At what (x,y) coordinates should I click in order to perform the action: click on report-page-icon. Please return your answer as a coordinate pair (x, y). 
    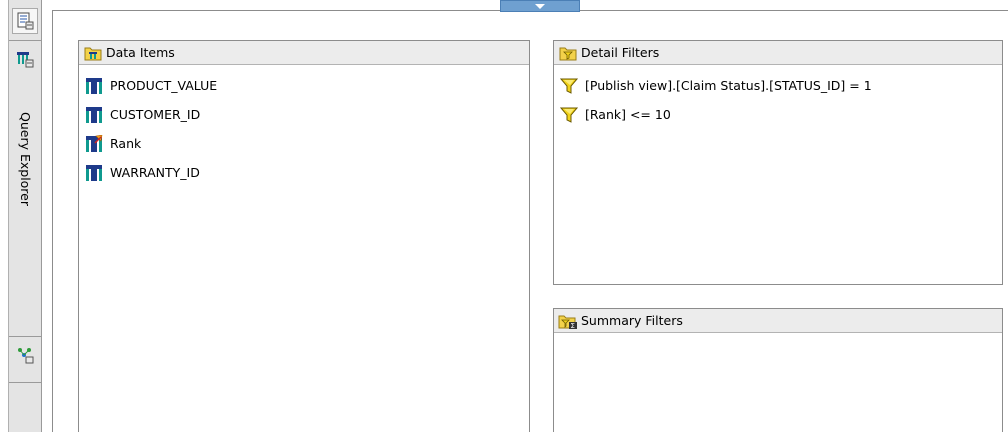
    Looking at the image, I should click on (25, 21).